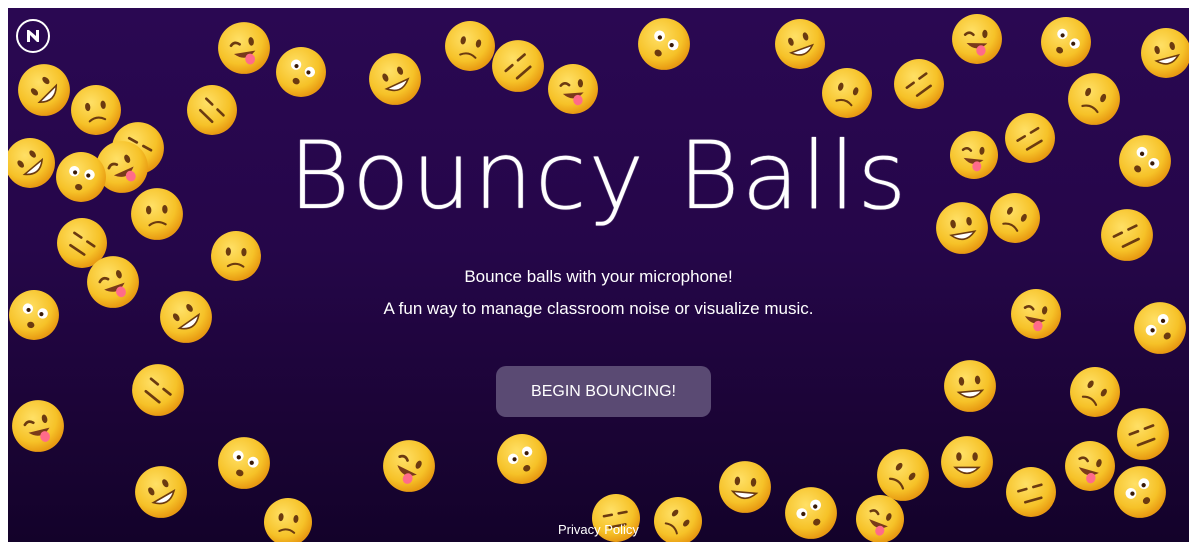  I want to click on subtitle-line-1: Bounce balls with your microphone!, so click(598, 276).